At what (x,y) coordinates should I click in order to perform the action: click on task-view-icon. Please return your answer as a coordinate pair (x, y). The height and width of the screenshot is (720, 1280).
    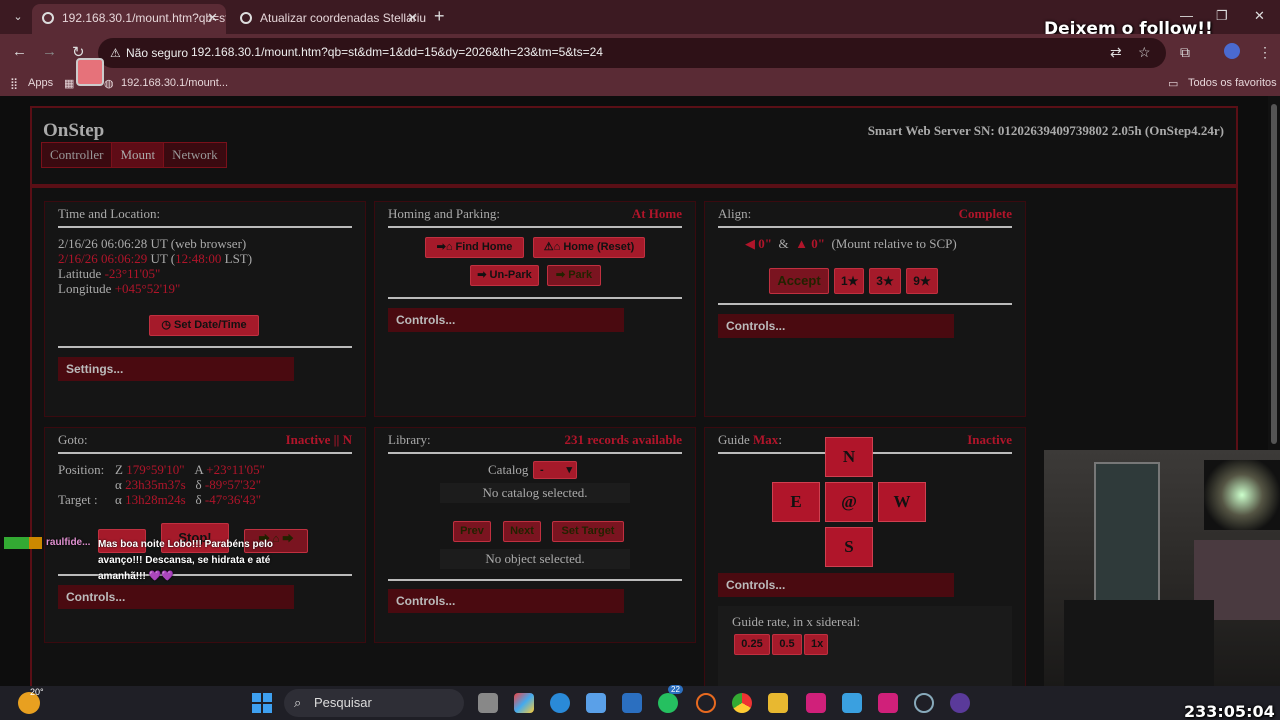
    Looking at the image, I should click on (488, 703).